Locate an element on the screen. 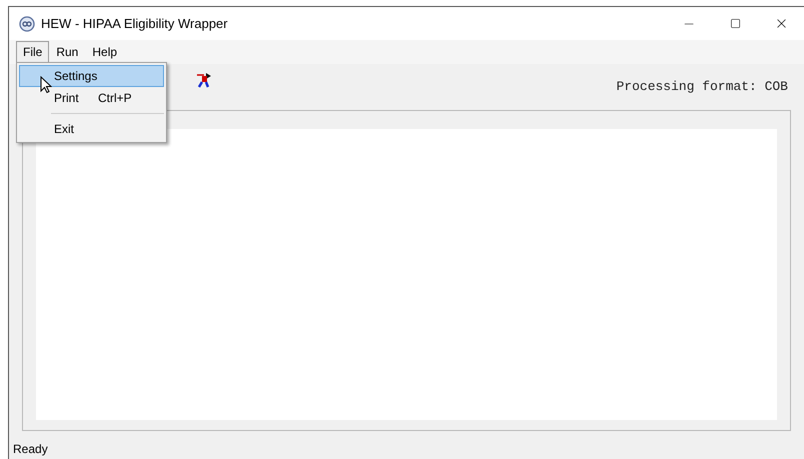 The width and height of the screenshot is (804, 459). menu-item: Help is located at coordinates (104, 52).